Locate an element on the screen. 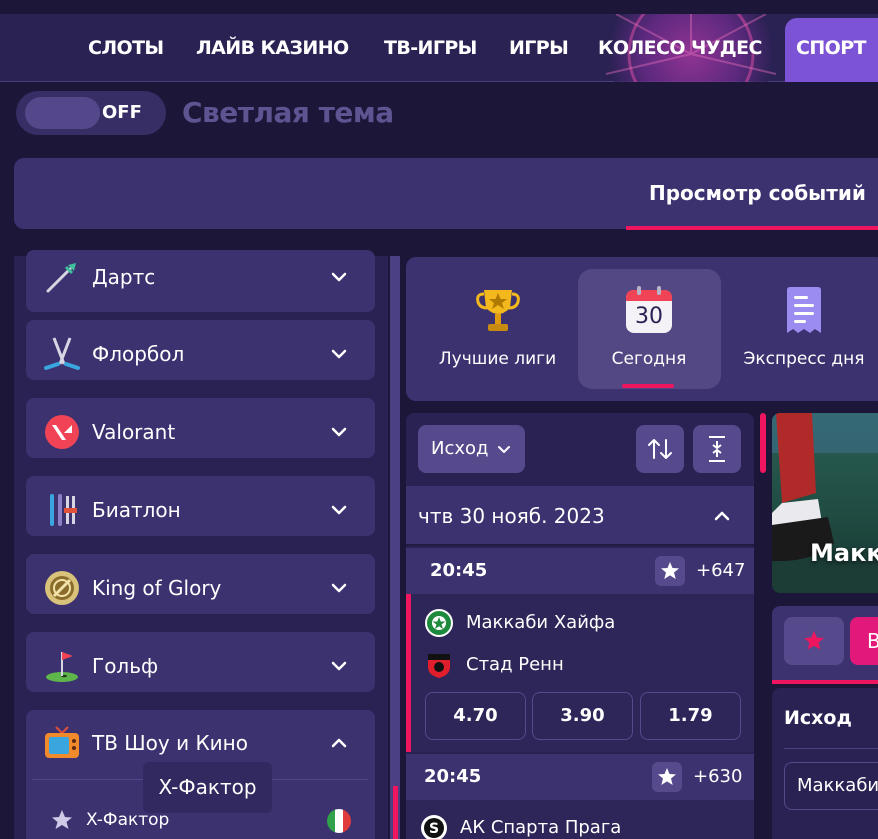  theme-toggle-state: OFF is located at coordinates (122, 112).